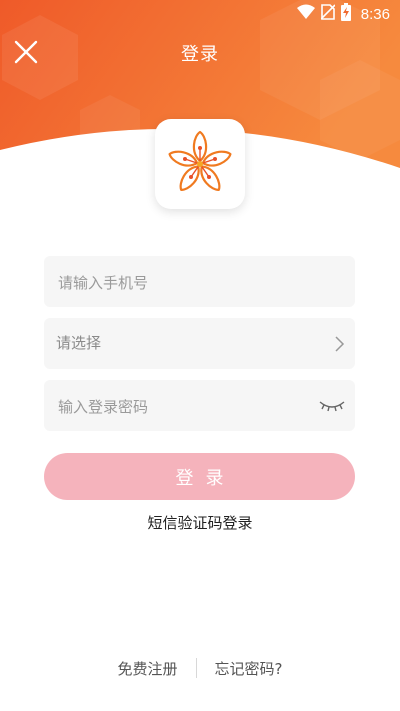  What do you see at coordinates (305, 14) in the screenshot?
I see `wifi-icon` at bounding box center [305, 14].